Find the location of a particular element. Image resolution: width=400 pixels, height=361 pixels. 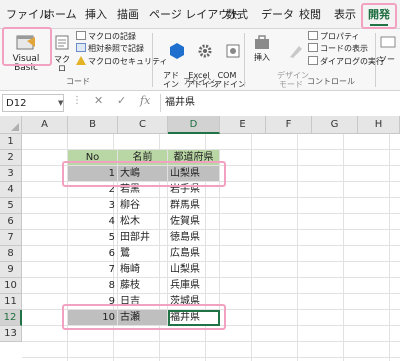

tab-draw: 描画 is located at coordinates (128, 14).